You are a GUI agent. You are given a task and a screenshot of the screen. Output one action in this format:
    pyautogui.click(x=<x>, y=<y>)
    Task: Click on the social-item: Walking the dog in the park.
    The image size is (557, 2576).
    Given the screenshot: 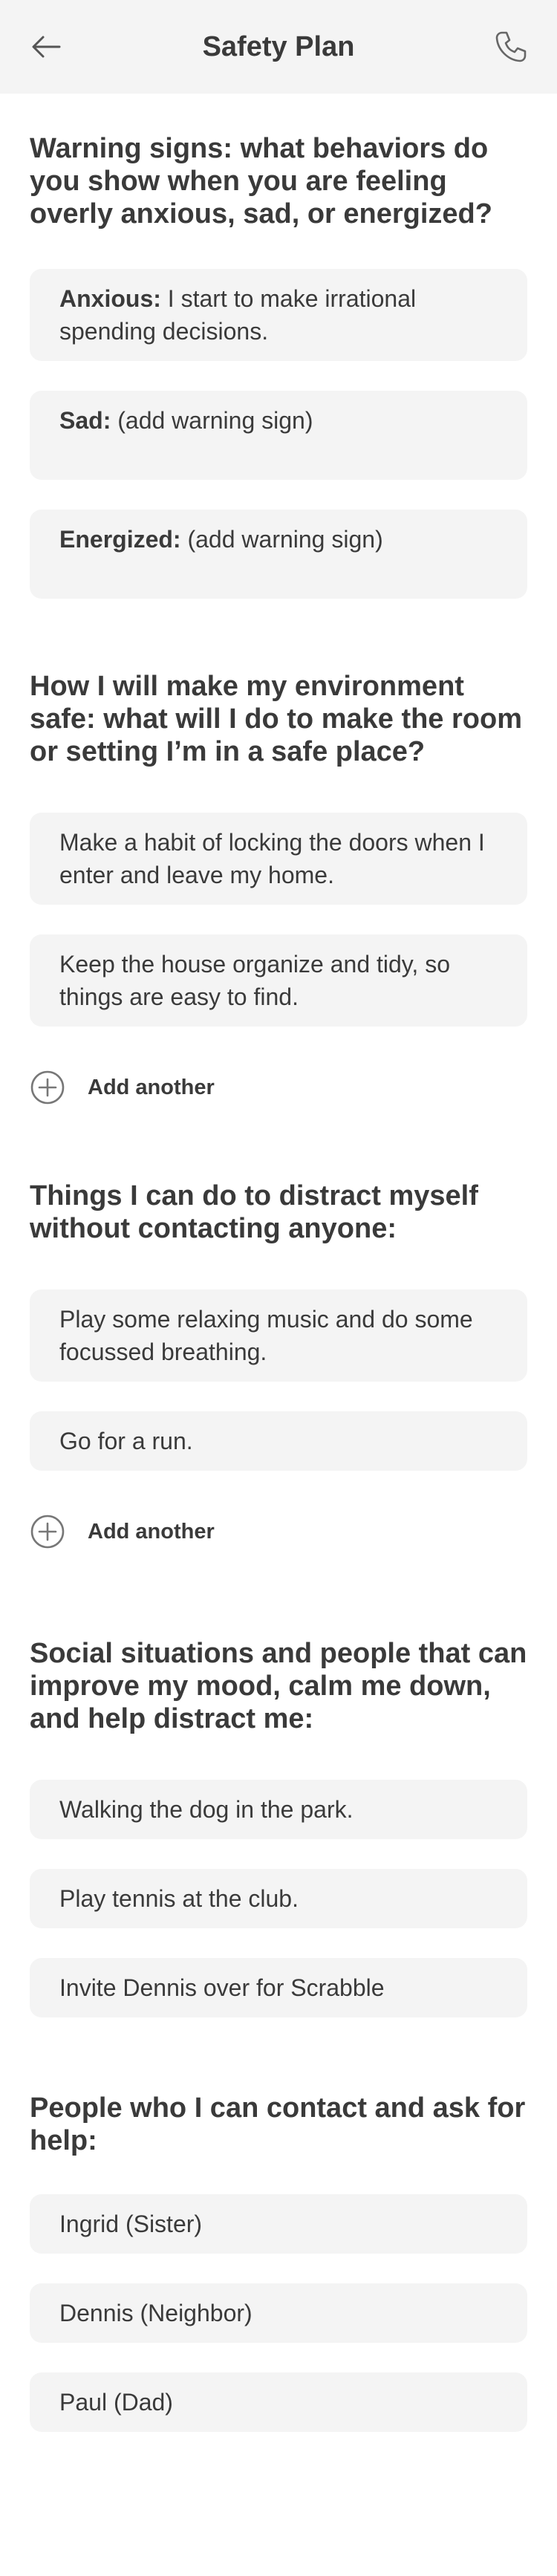 What is the action you would take?
    pyautogui.click(x=279, y=1809)
    